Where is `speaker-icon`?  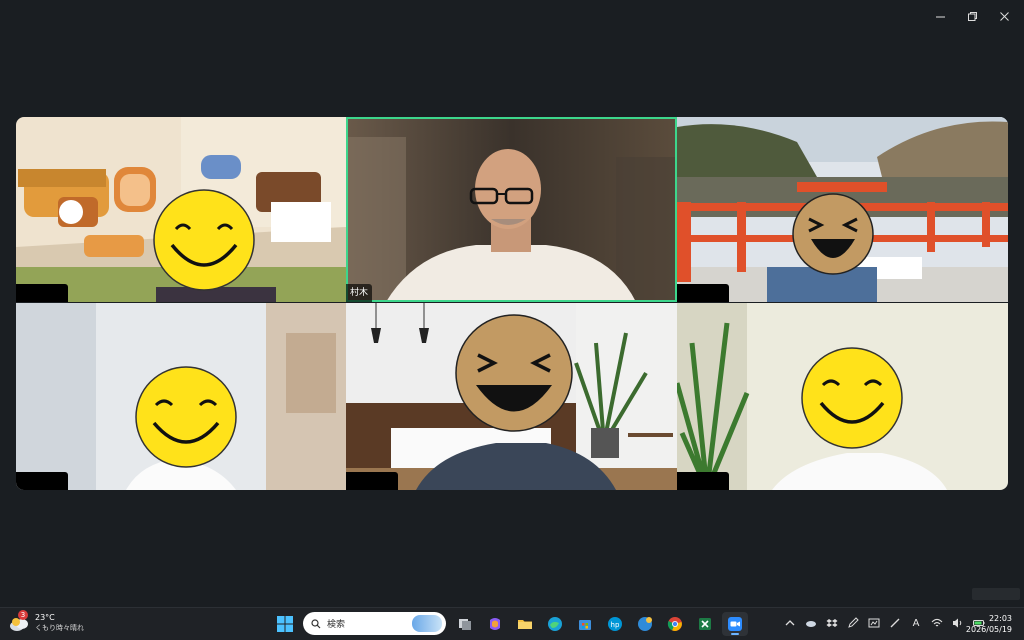
speaker-icon is located at coordinates (957, 623).